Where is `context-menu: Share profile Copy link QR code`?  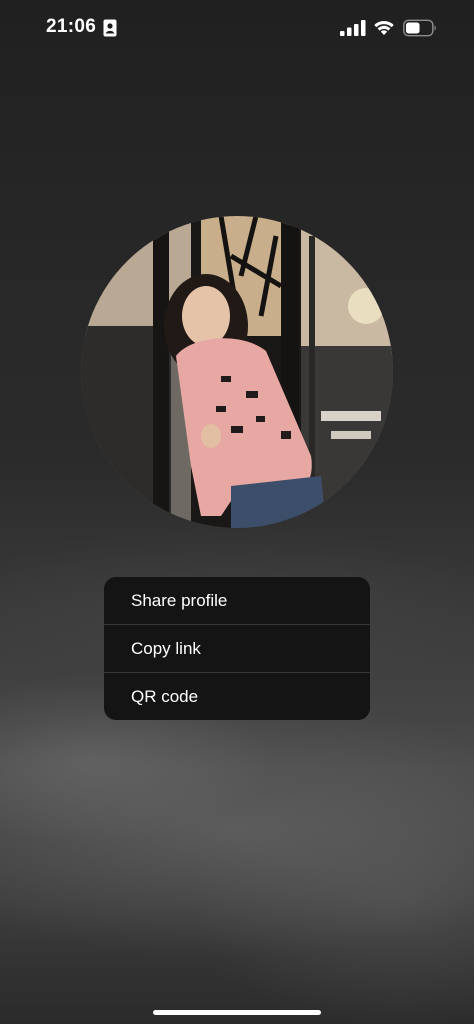
context-menu: Share profile Copy link QR code is located at coordinates (237, 648).